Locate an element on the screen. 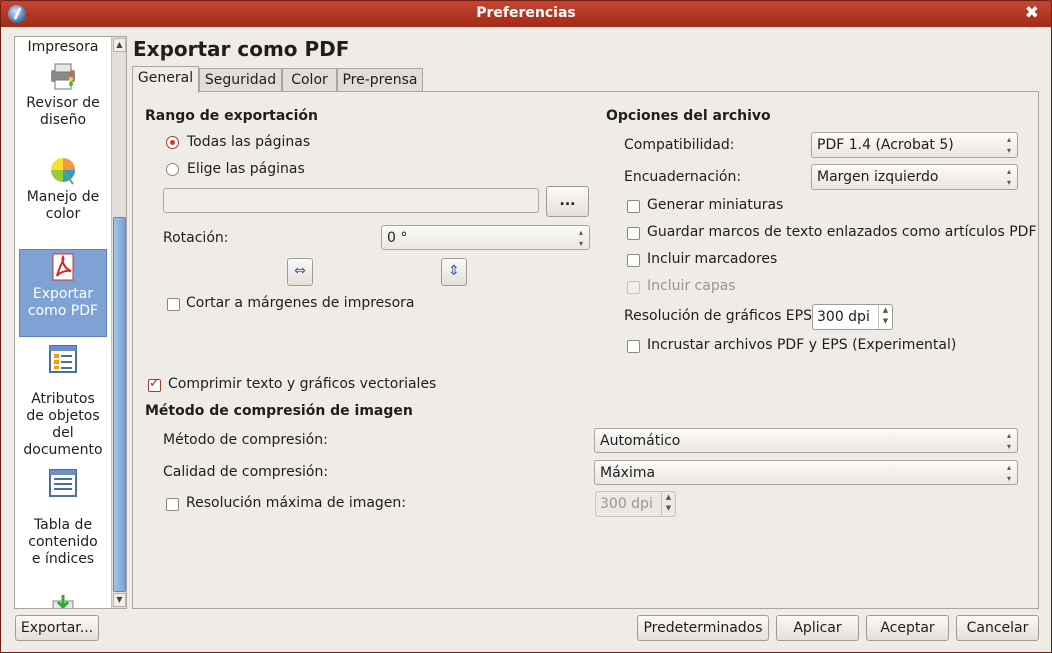 The width and height of the screenshot is (1052, 653). include-layers-label: Incluir capas is located at coordinates (691, 286).